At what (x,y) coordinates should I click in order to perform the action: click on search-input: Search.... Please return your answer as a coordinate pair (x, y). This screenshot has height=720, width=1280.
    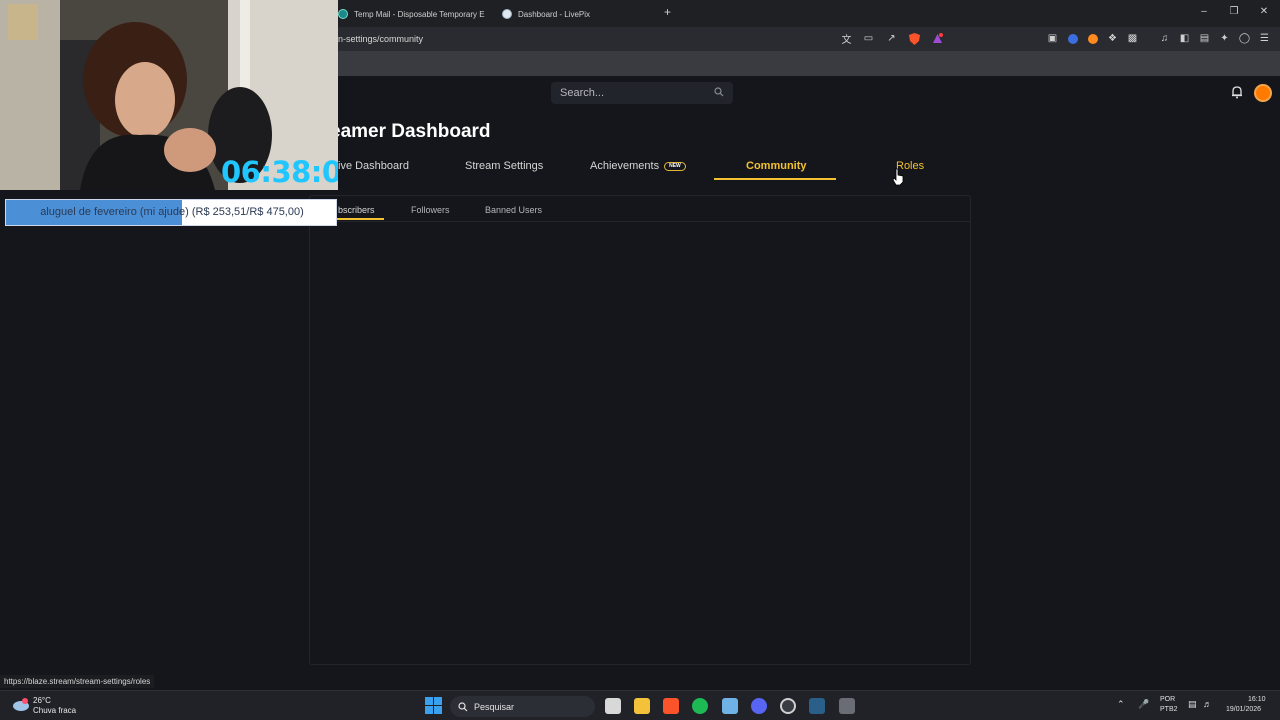
    Looking at the image, I should click on (642, 93).